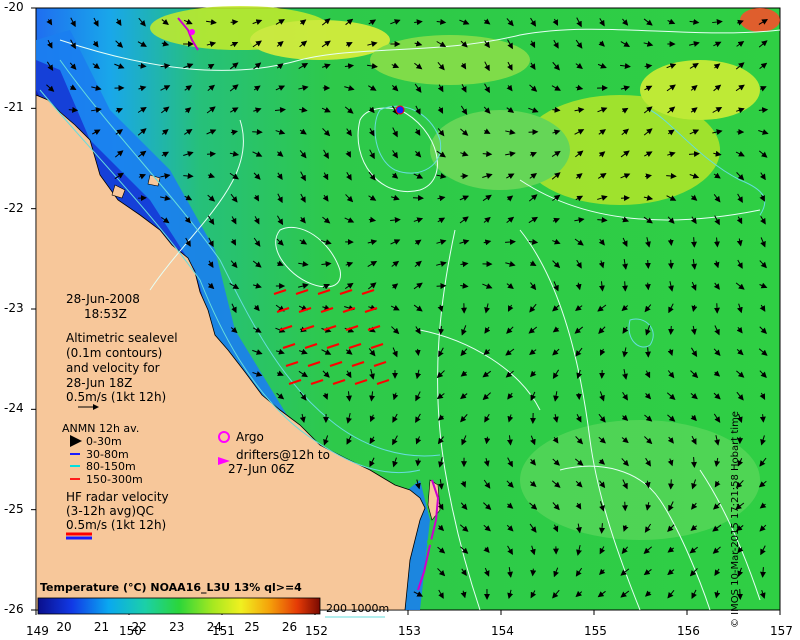 This screenshot has height=640, width=800. What do you see at coordinates (14, 508) in the screenshot?
I see `lat-tick-label: -25` at bounding box center [14, 508].